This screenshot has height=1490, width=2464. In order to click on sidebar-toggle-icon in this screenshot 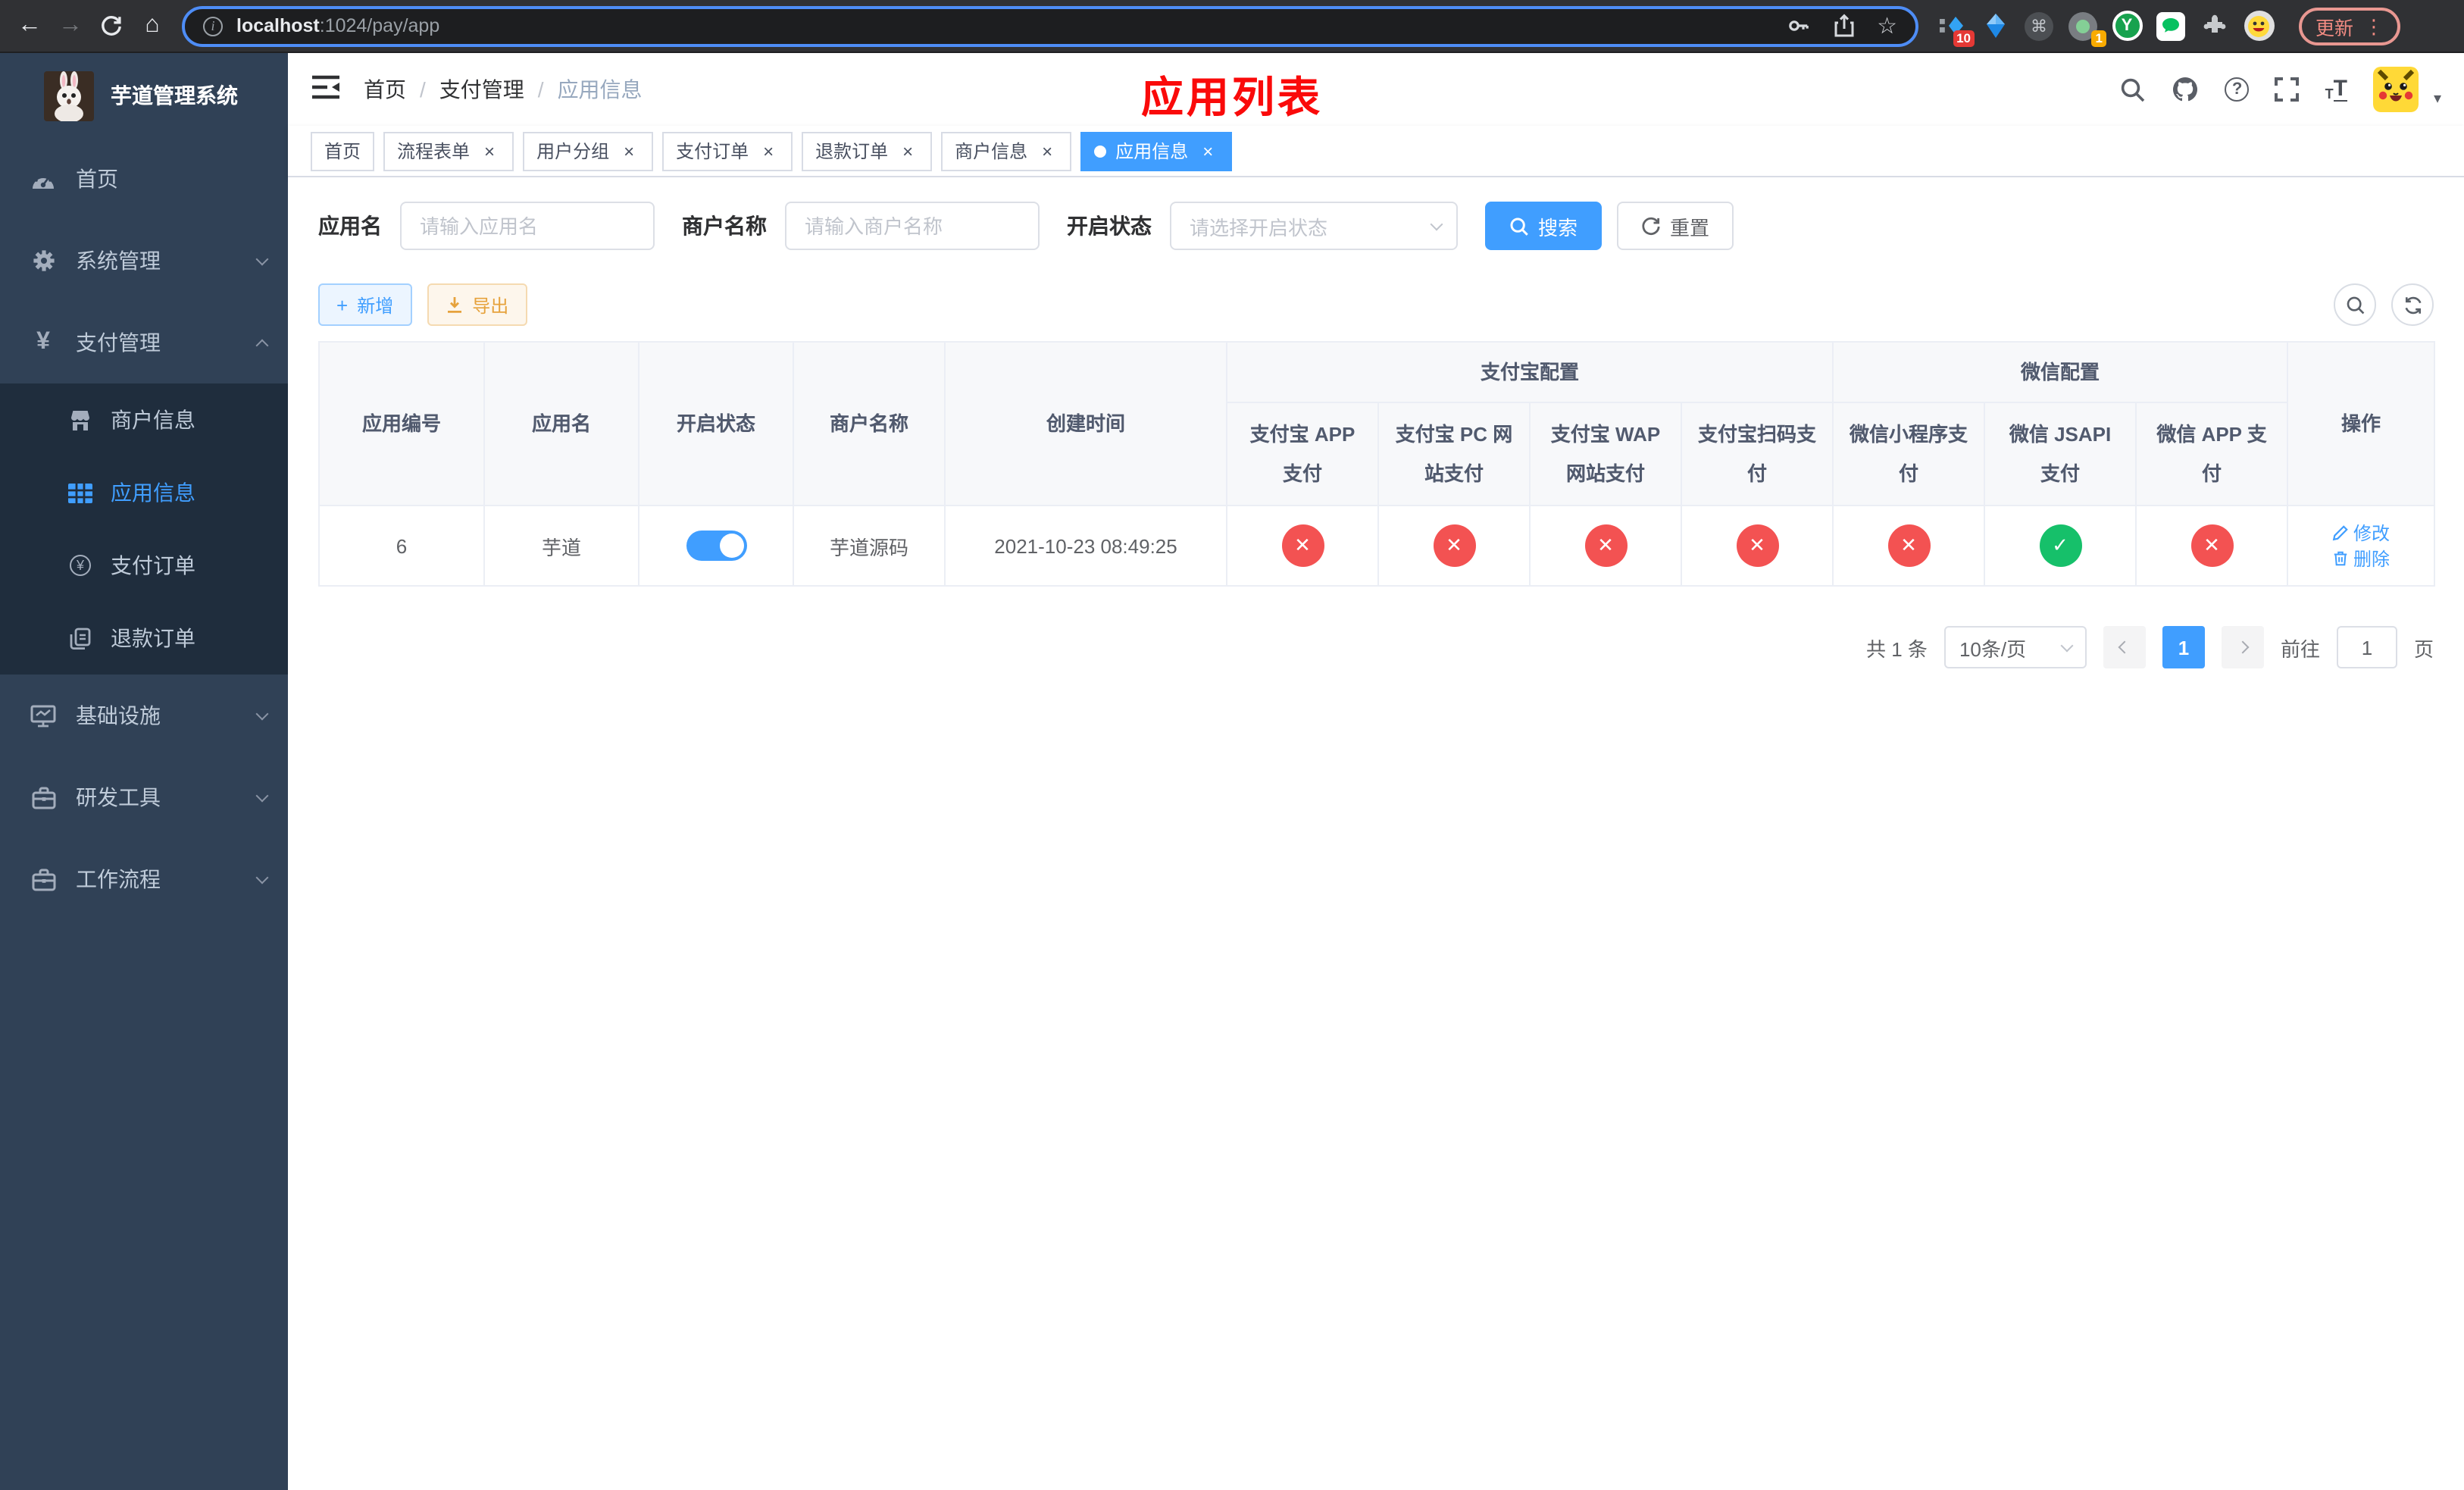, I will do `click(326, 89)`.